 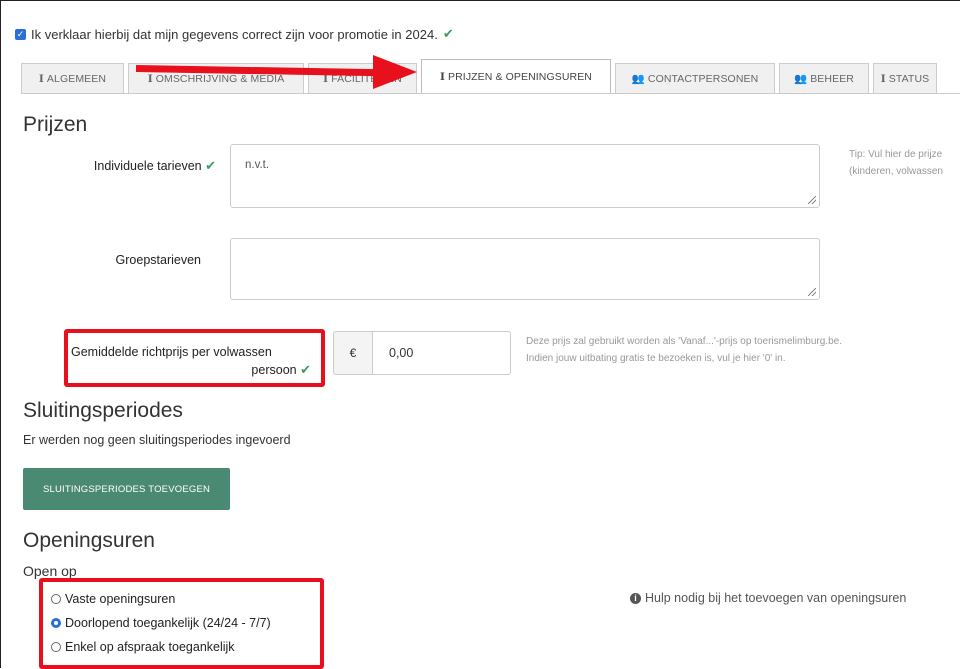 I want to click on annotation-arrow-head, so click(x=395, y=72).